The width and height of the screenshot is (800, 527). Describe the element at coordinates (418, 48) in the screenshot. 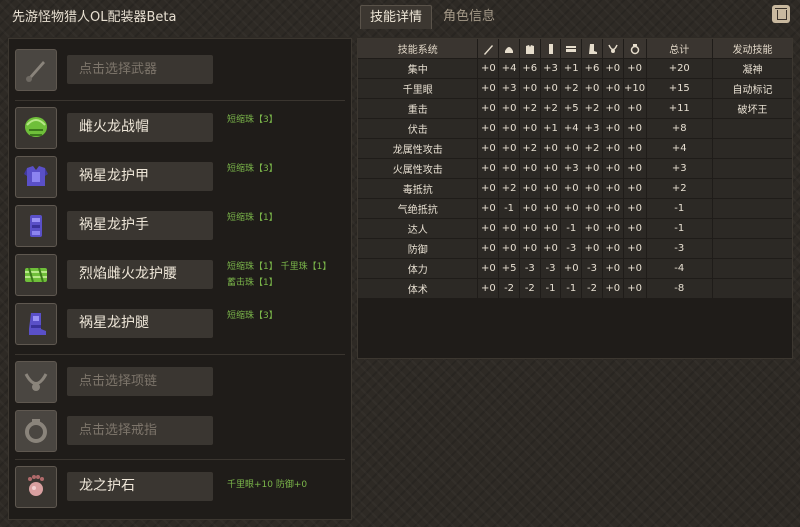

I see `header-skill-system: 技能系统` at that location.